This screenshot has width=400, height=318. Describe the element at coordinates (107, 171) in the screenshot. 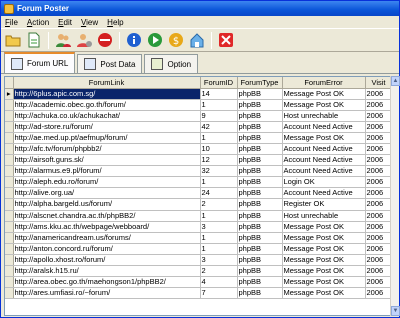

I see `forum-link-cell: http://alarmus.e9.pl/forum/` at that location.